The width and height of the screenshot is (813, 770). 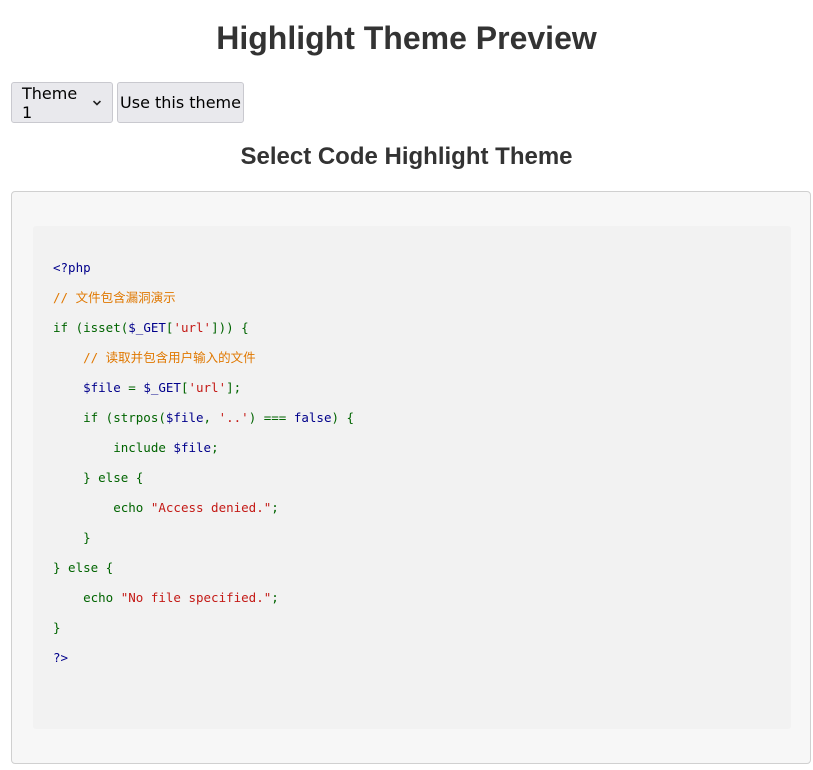 I want to click on code-line: // 读取并包含用户输入的文件, so click(x=154, y=357).